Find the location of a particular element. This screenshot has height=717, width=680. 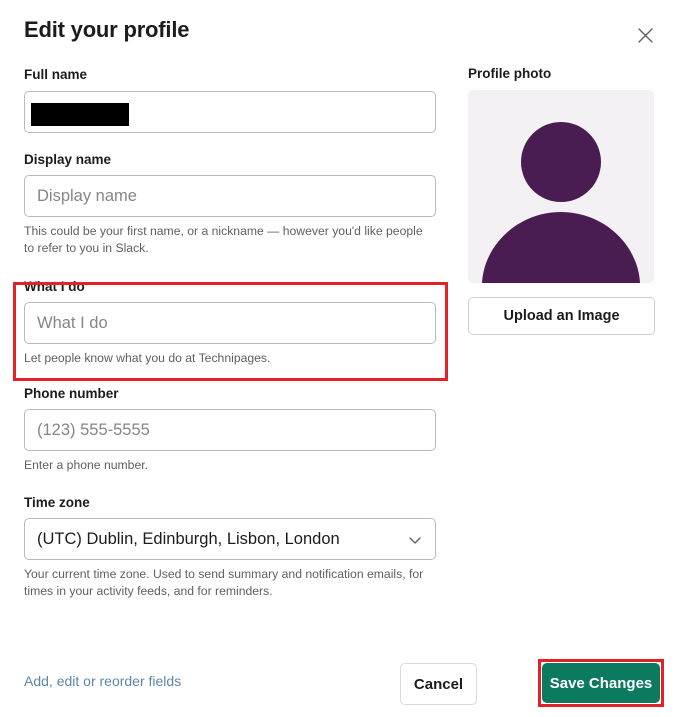

dialog-header: Edit your profile is located at coordinates (340, 31).